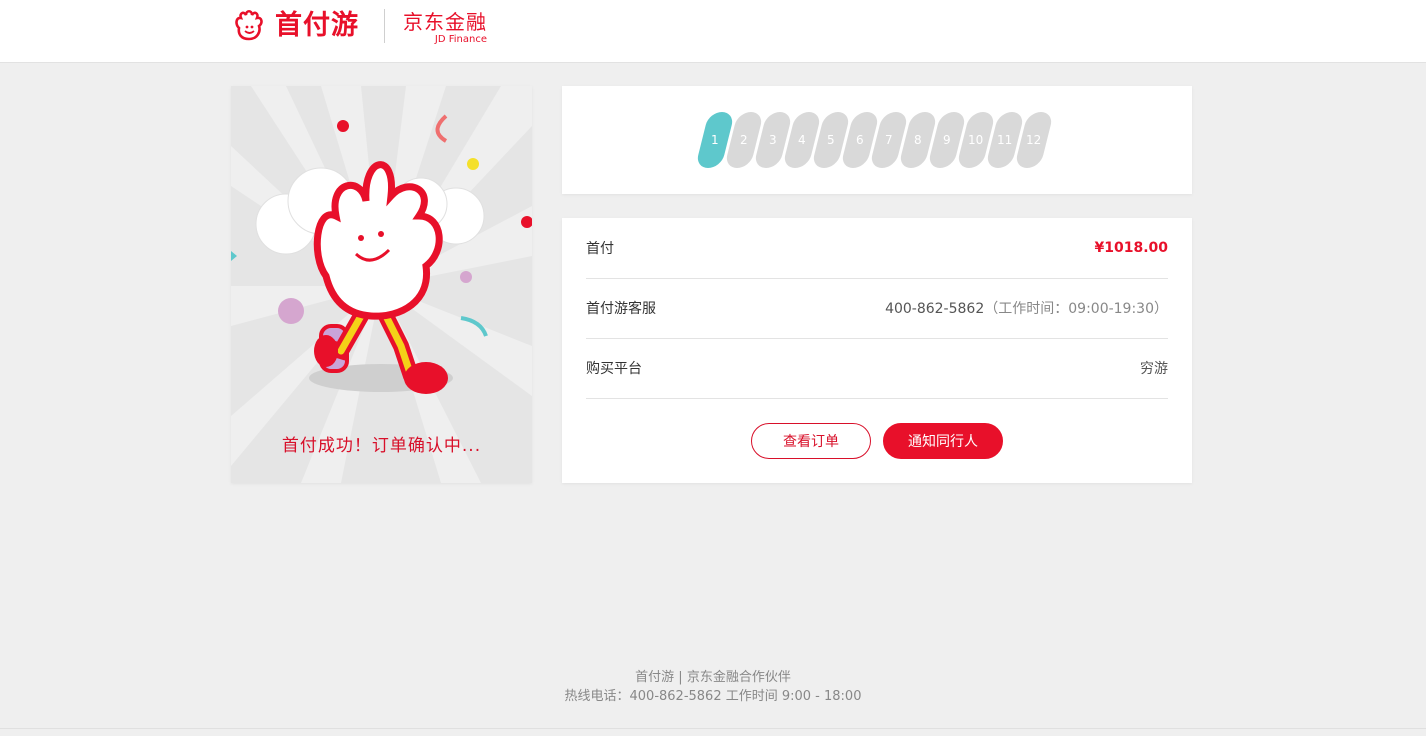 This screenshot has height=736, width=1426. Describe the element at coordinates (976, 140) in the screenshot. I see `installment-step-label: 10` at that location.